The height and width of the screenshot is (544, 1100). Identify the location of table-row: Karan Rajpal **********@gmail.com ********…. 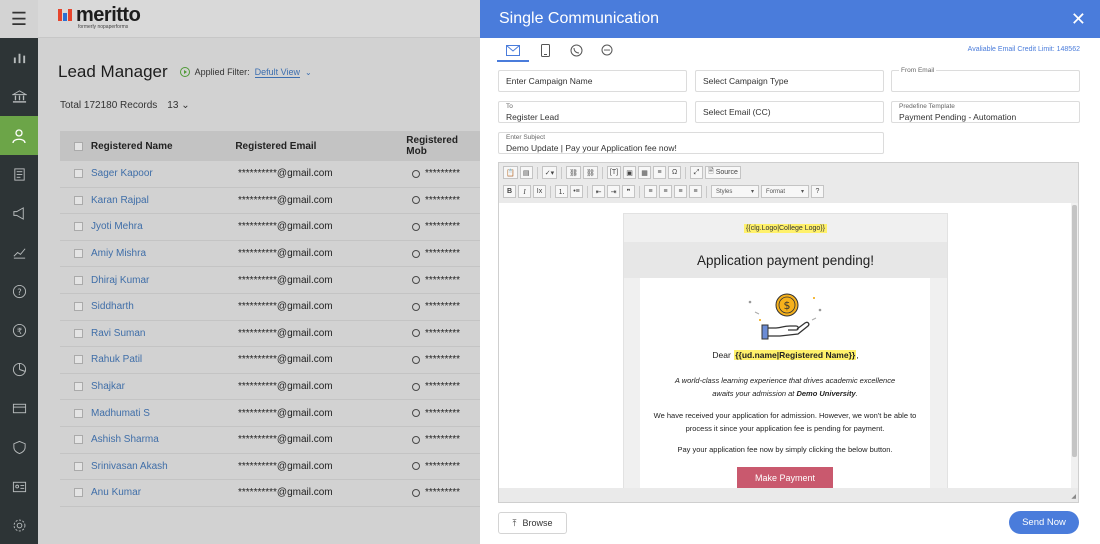
(270, 201).